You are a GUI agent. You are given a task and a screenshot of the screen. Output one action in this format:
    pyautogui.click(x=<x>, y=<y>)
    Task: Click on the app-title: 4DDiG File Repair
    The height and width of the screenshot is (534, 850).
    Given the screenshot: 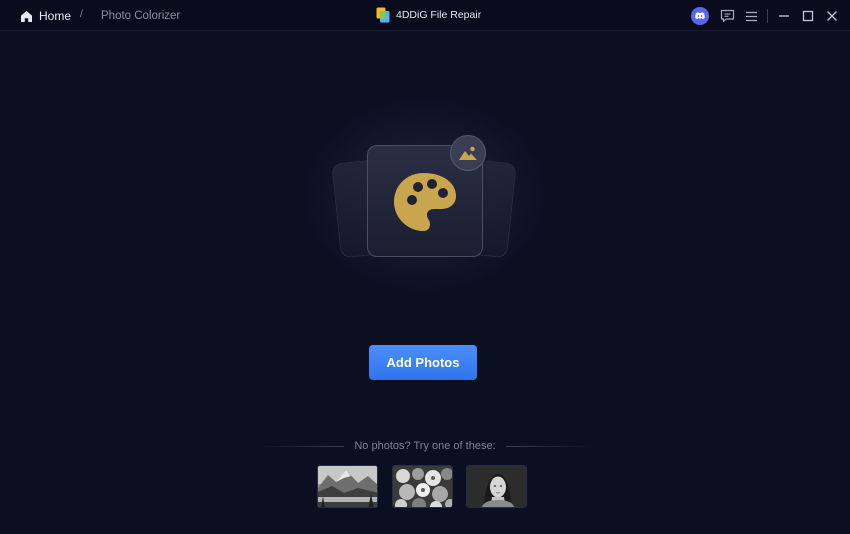 What is the action you would take?
    pyautogui.click(x=428, y=15)
    